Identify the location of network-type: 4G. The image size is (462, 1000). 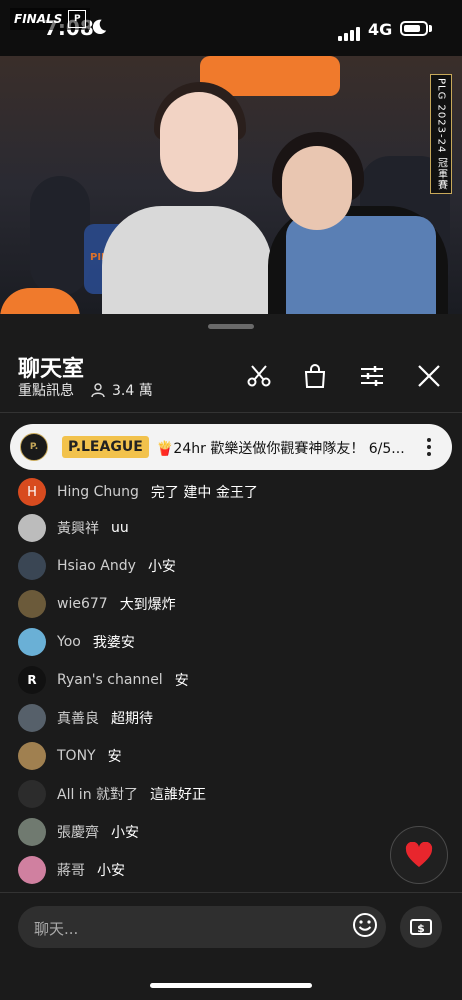
(380, 29).